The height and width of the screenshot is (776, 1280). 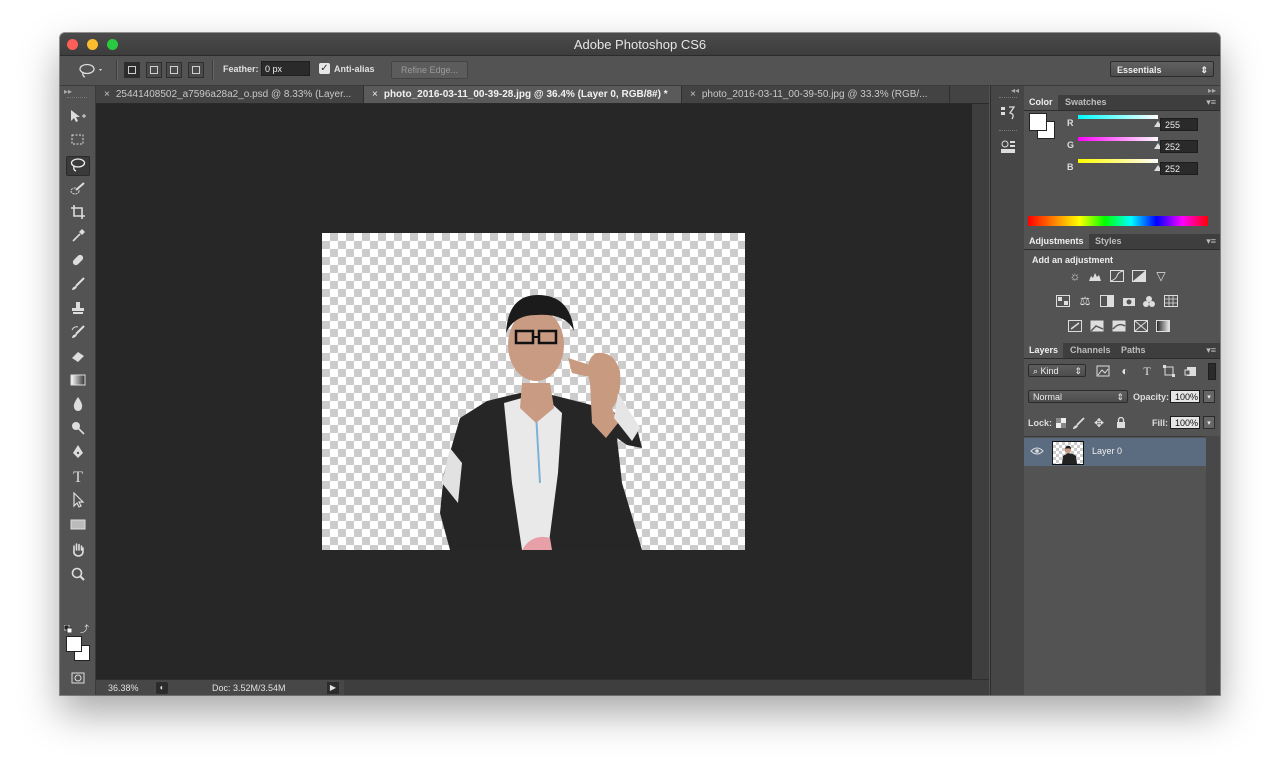 I want to click on path-selection-tool-icon, so click(x=78, y=501).